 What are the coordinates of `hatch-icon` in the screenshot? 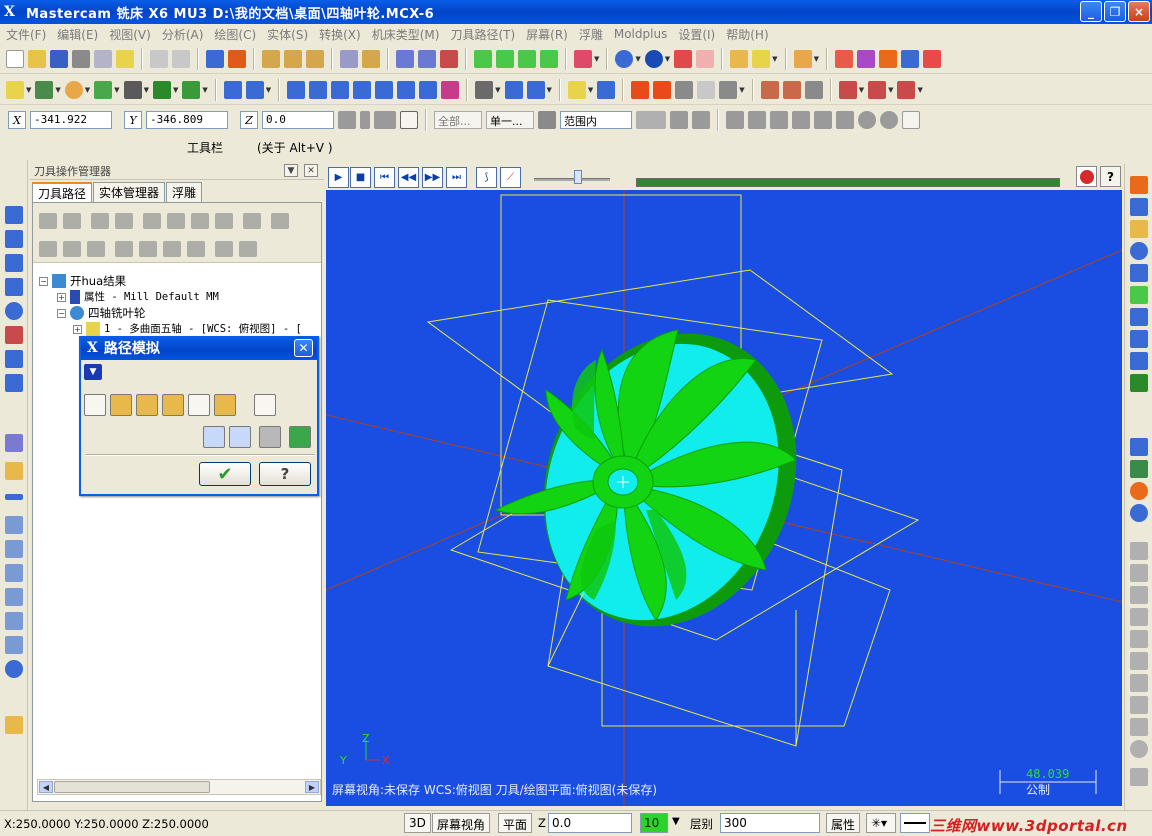 It's located at (14, 525).